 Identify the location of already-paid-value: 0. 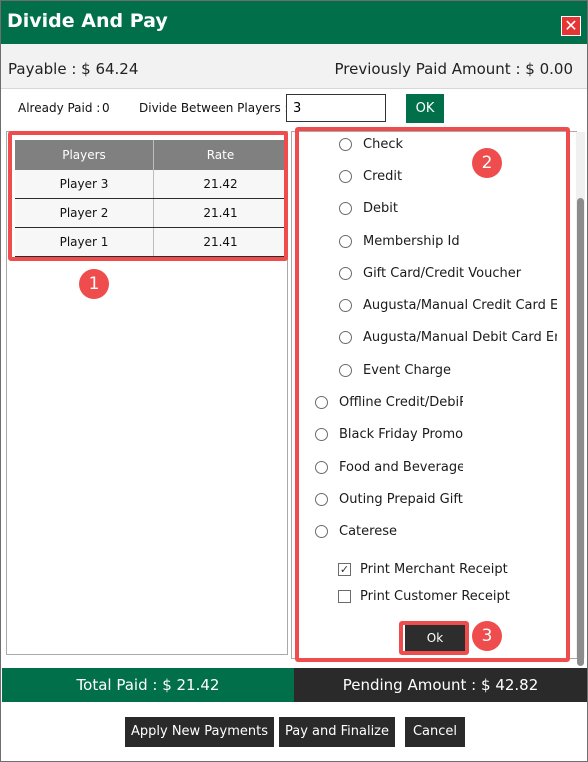
(106, 108).